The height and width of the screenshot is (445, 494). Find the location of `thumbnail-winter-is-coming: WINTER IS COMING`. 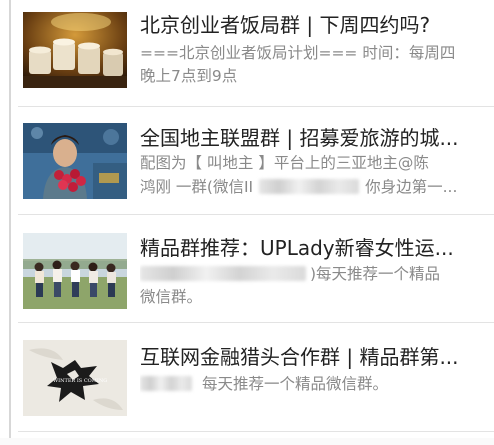

thumbnail-winter-is-coming: WINTER IS COMING is located at coordinates (75, 378).